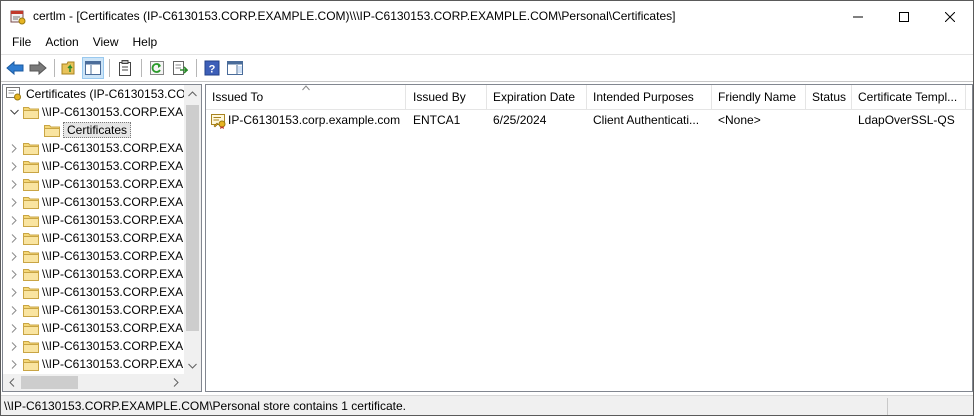  I want to click on scroll-down-arrow, so click(192, 365).